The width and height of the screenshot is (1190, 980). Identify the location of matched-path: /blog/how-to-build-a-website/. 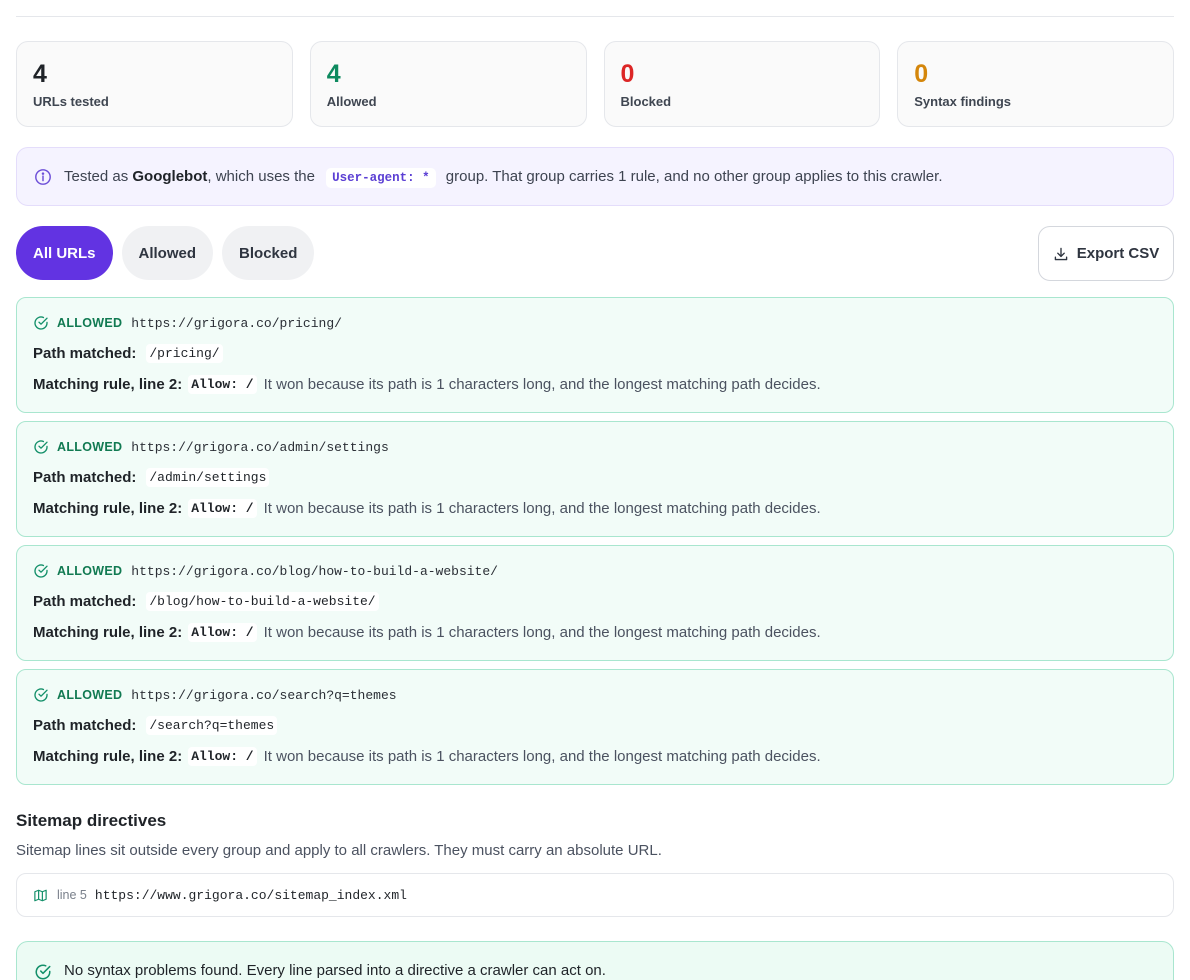
(262, 601).